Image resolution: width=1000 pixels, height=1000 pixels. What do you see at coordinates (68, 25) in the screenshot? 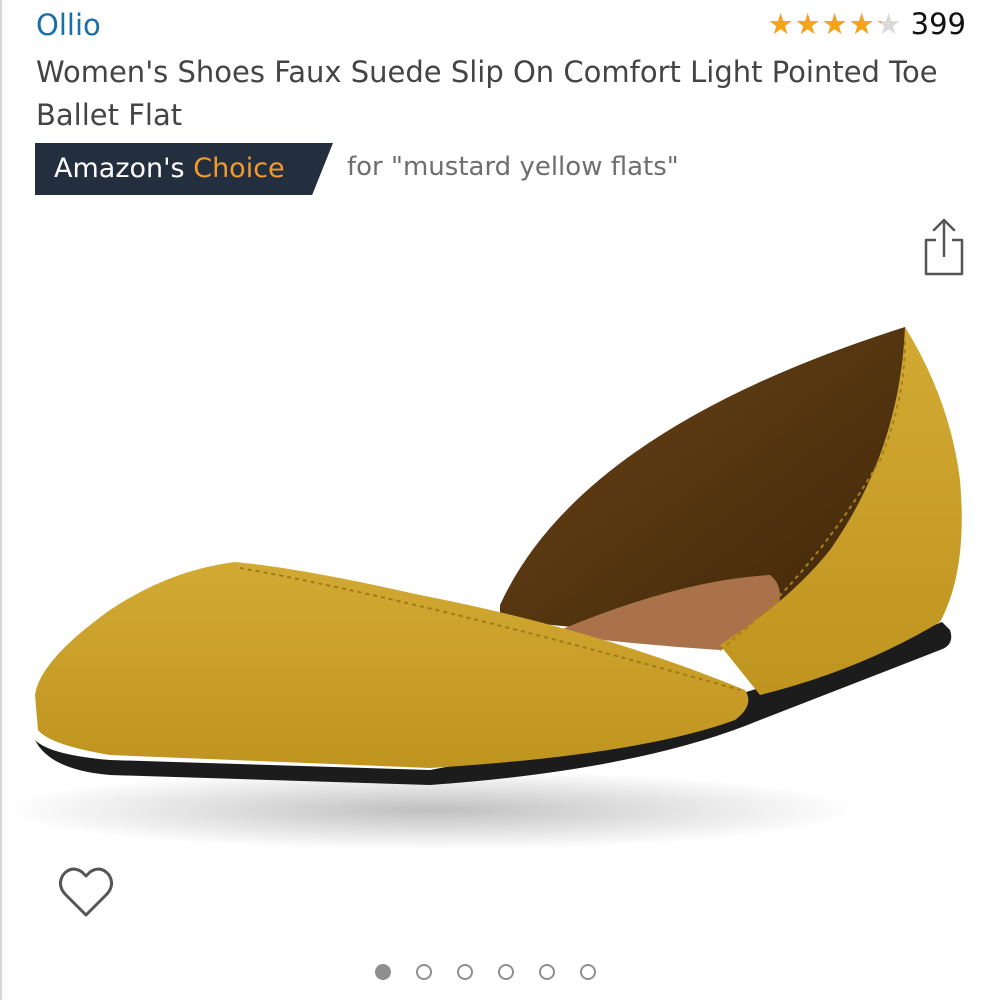
I see `brand-link: Ollio` at bounding box center [68, 25].